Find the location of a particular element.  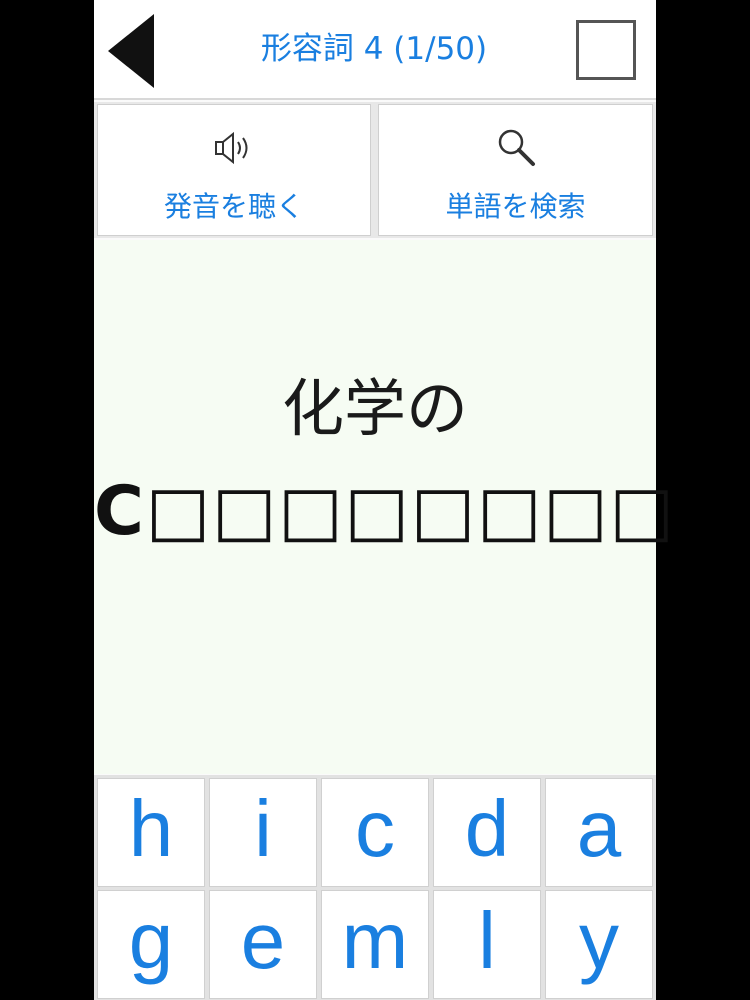

magnifier-icon is located at coordinates (516, 148).